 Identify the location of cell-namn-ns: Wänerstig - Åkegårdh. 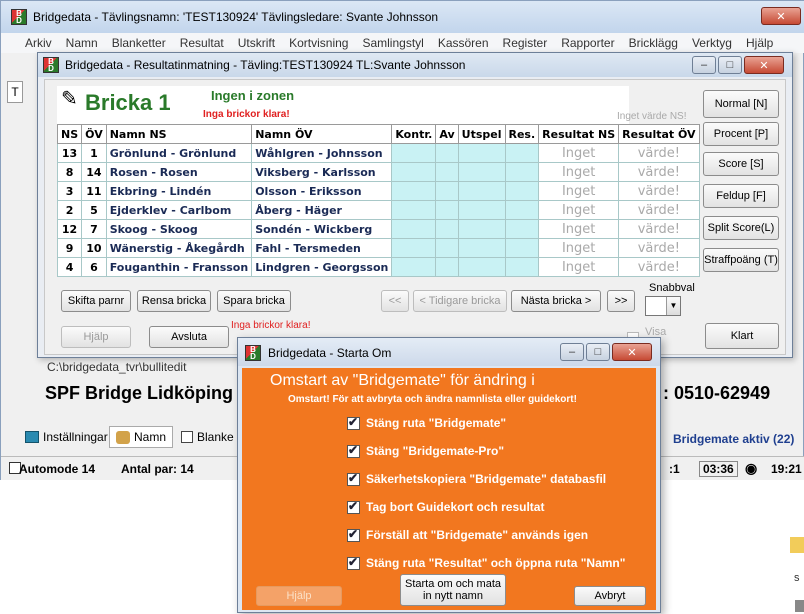
(179, 248).